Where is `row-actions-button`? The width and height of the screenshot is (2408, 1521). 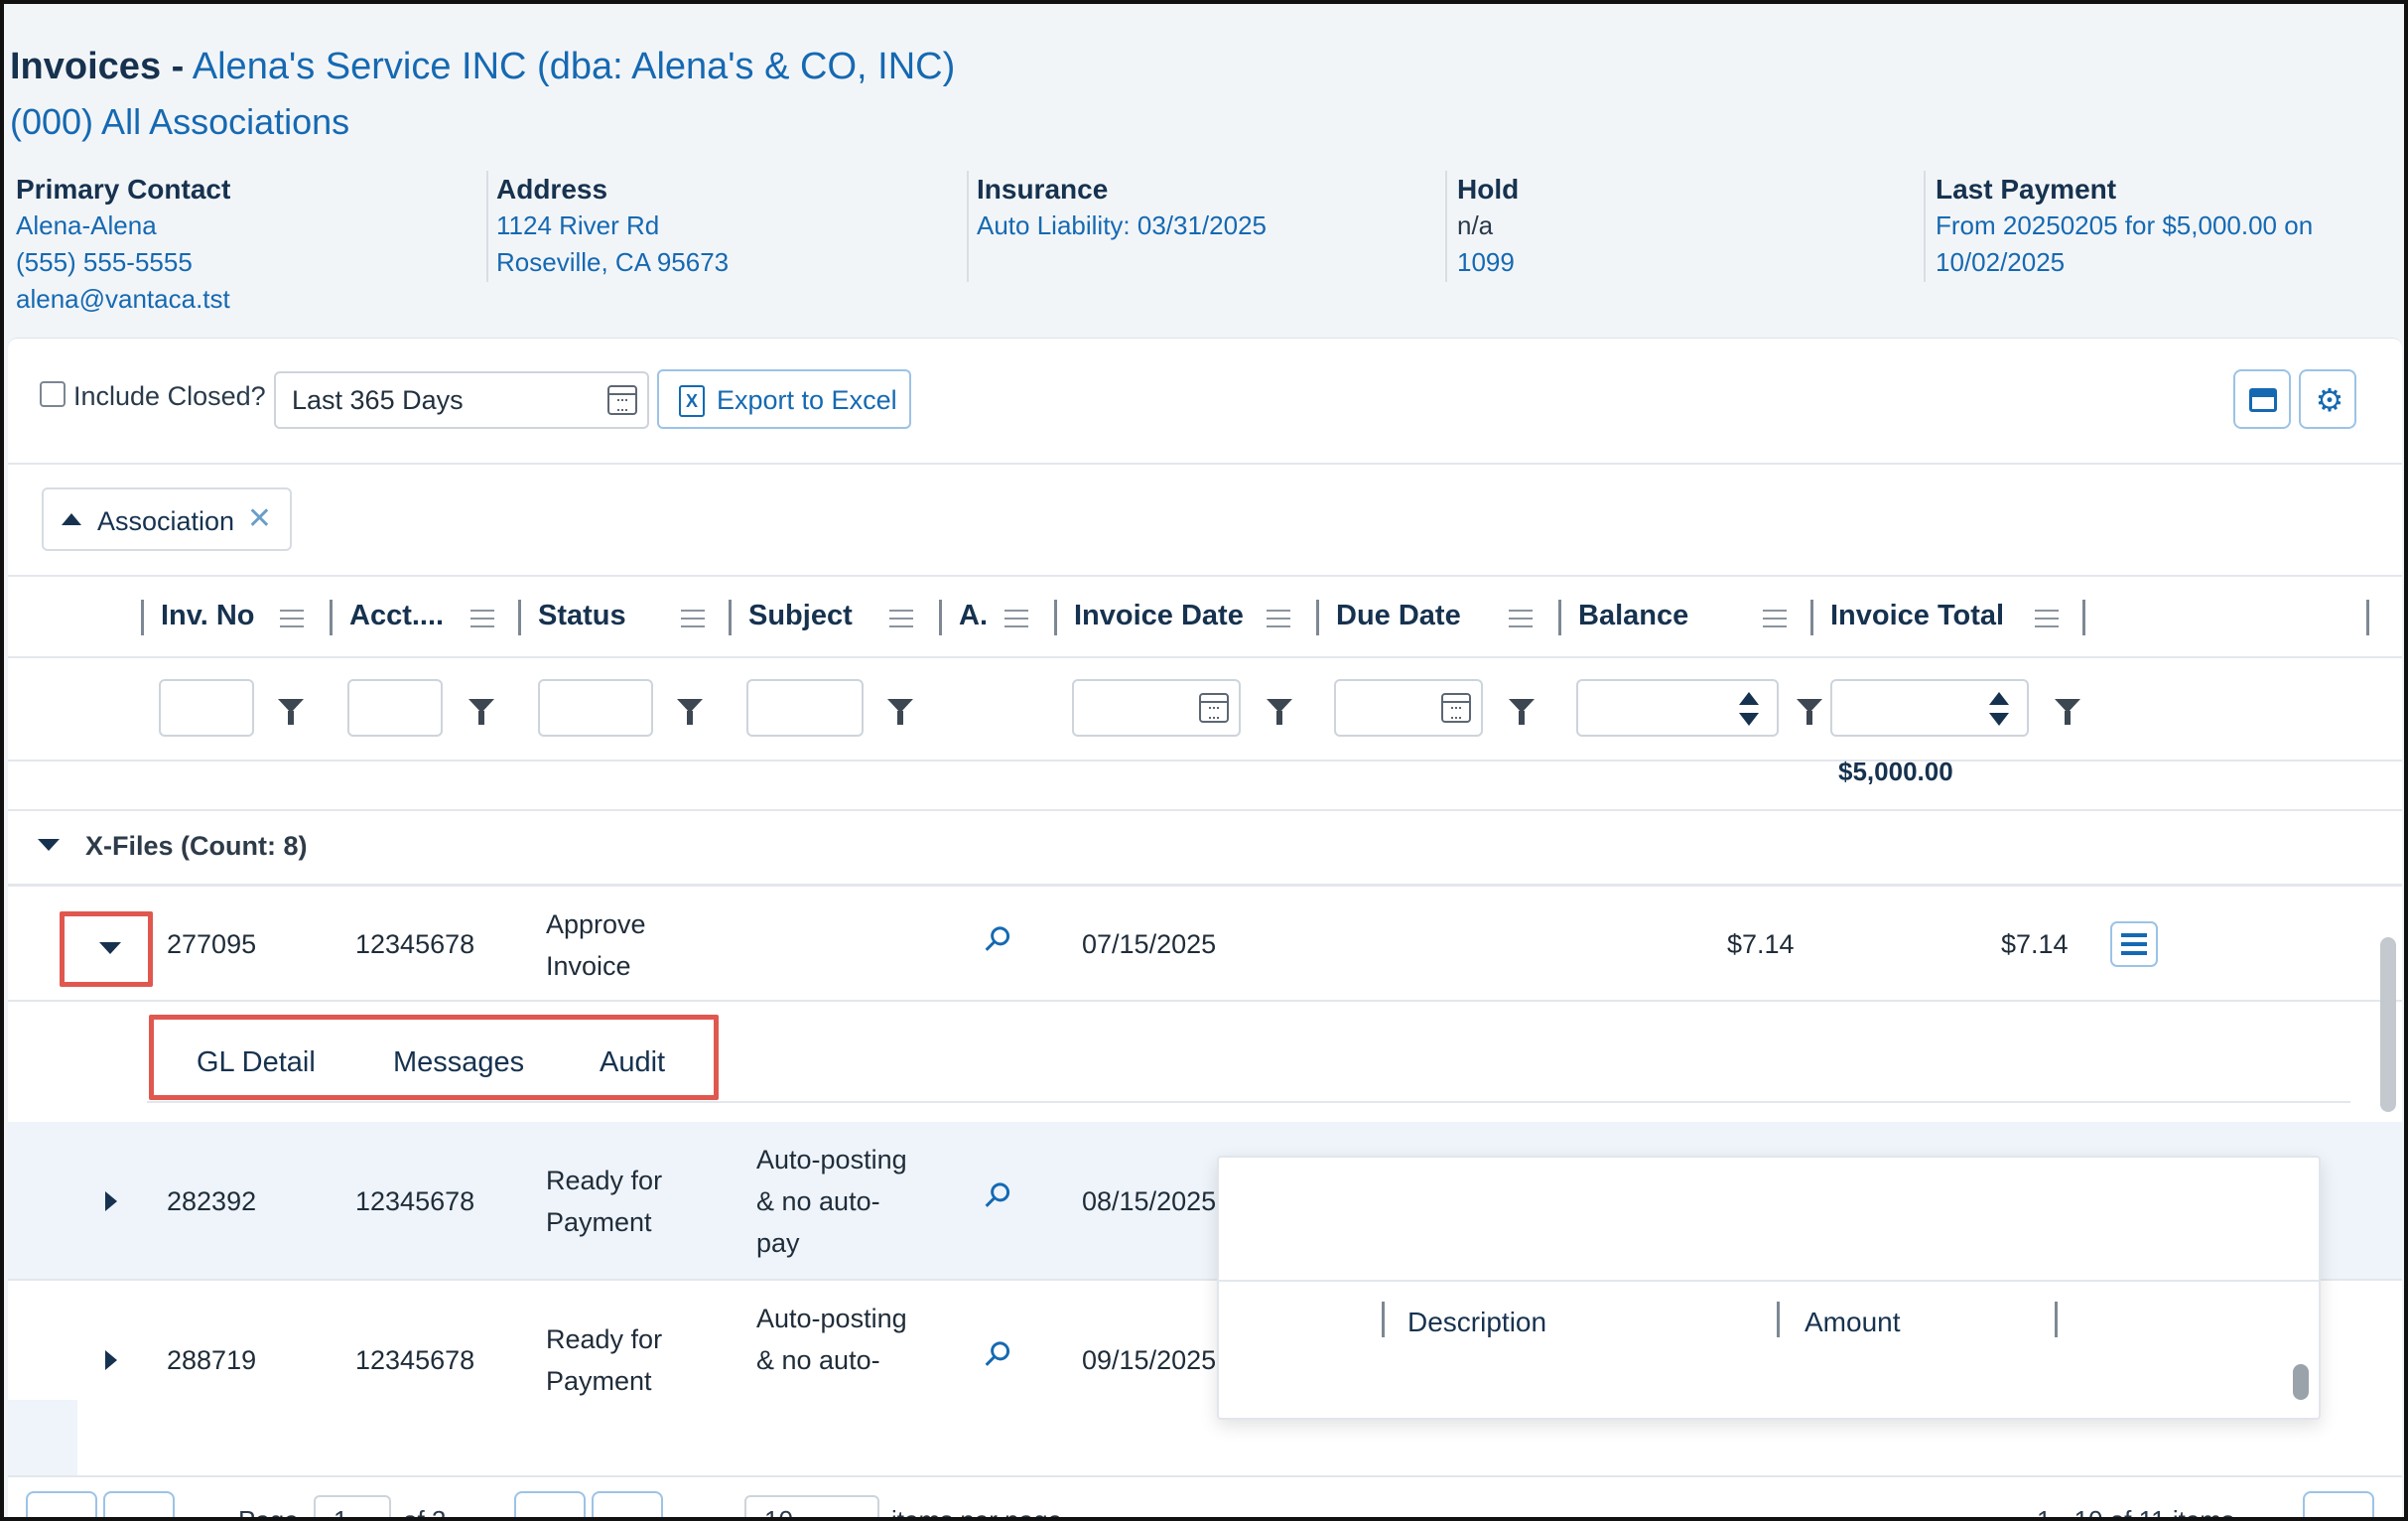
row-actions-button is located at coordinates (2134, 944).